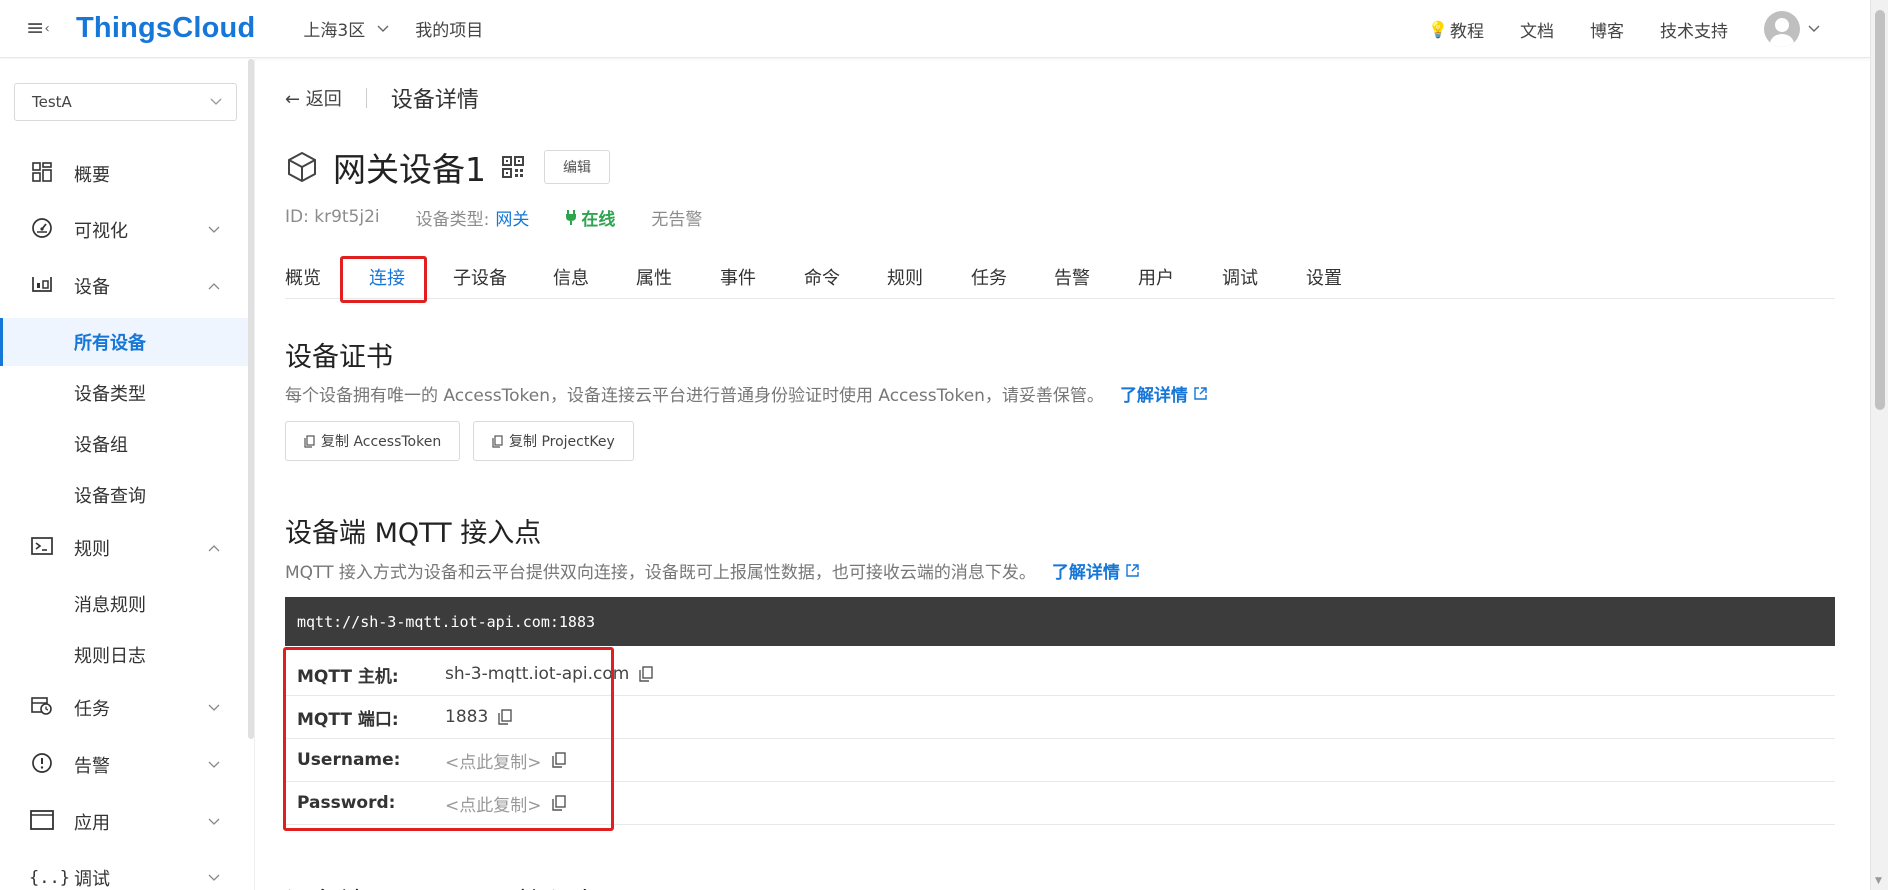  Describe the element at coordinates (92, 709) in the screenshot. I see `sidebar-item-label: 任务` at that location.